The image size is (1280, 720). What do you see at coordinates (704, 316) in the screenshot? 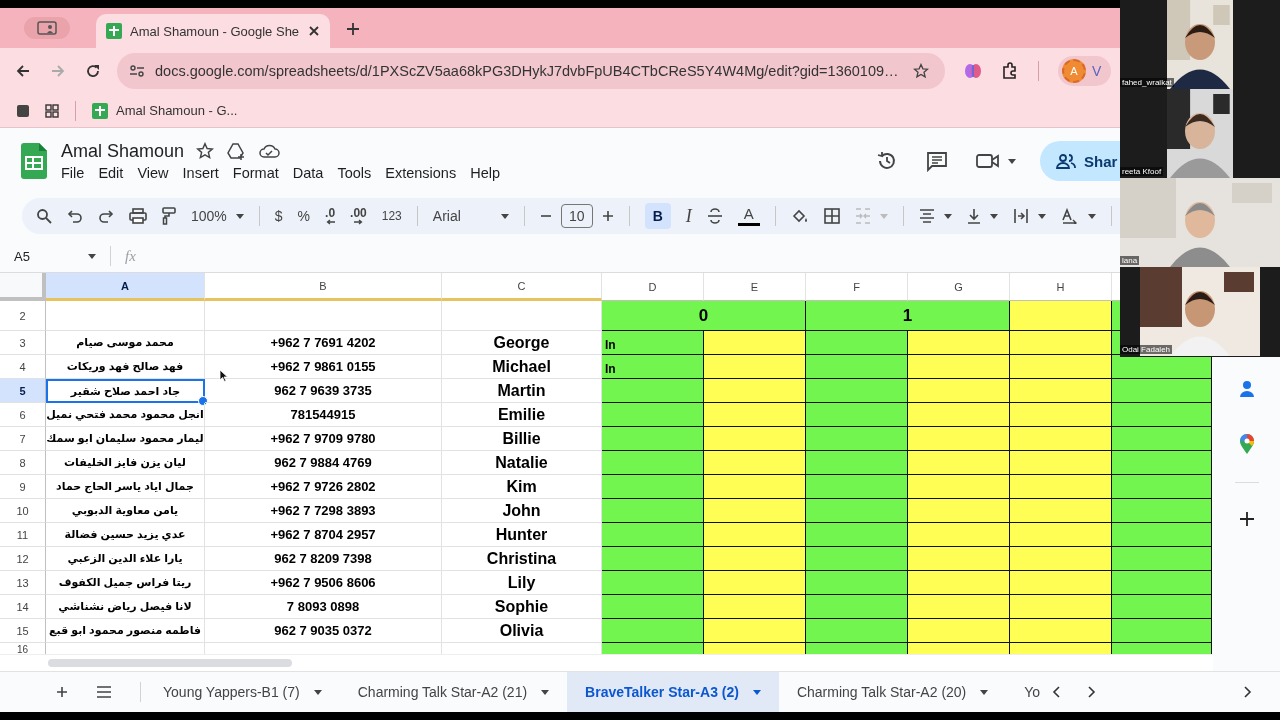
I see `table-cell: 0` at bounding box center [704, 316].